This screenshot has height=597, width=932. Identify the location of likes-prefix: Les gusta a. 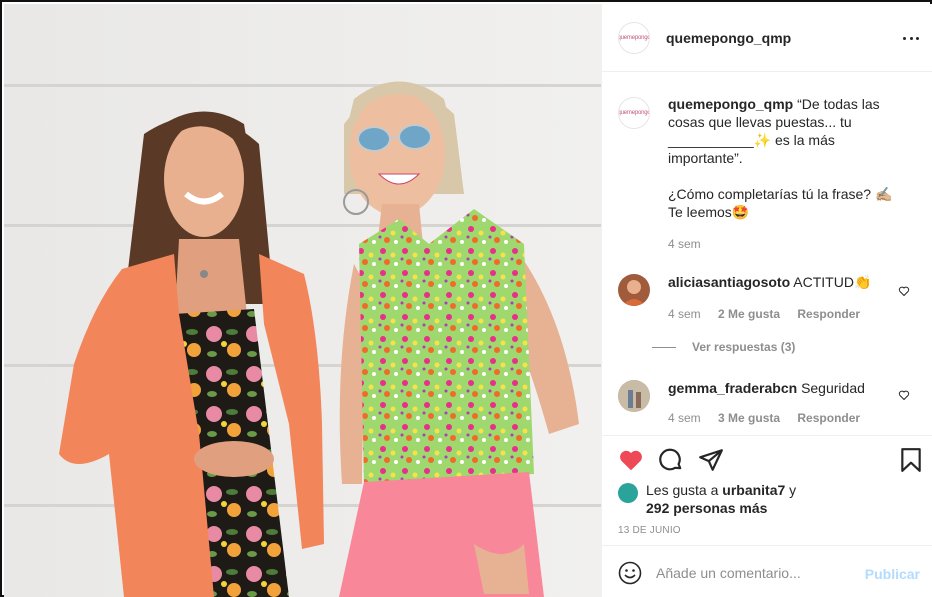
(684, 490).